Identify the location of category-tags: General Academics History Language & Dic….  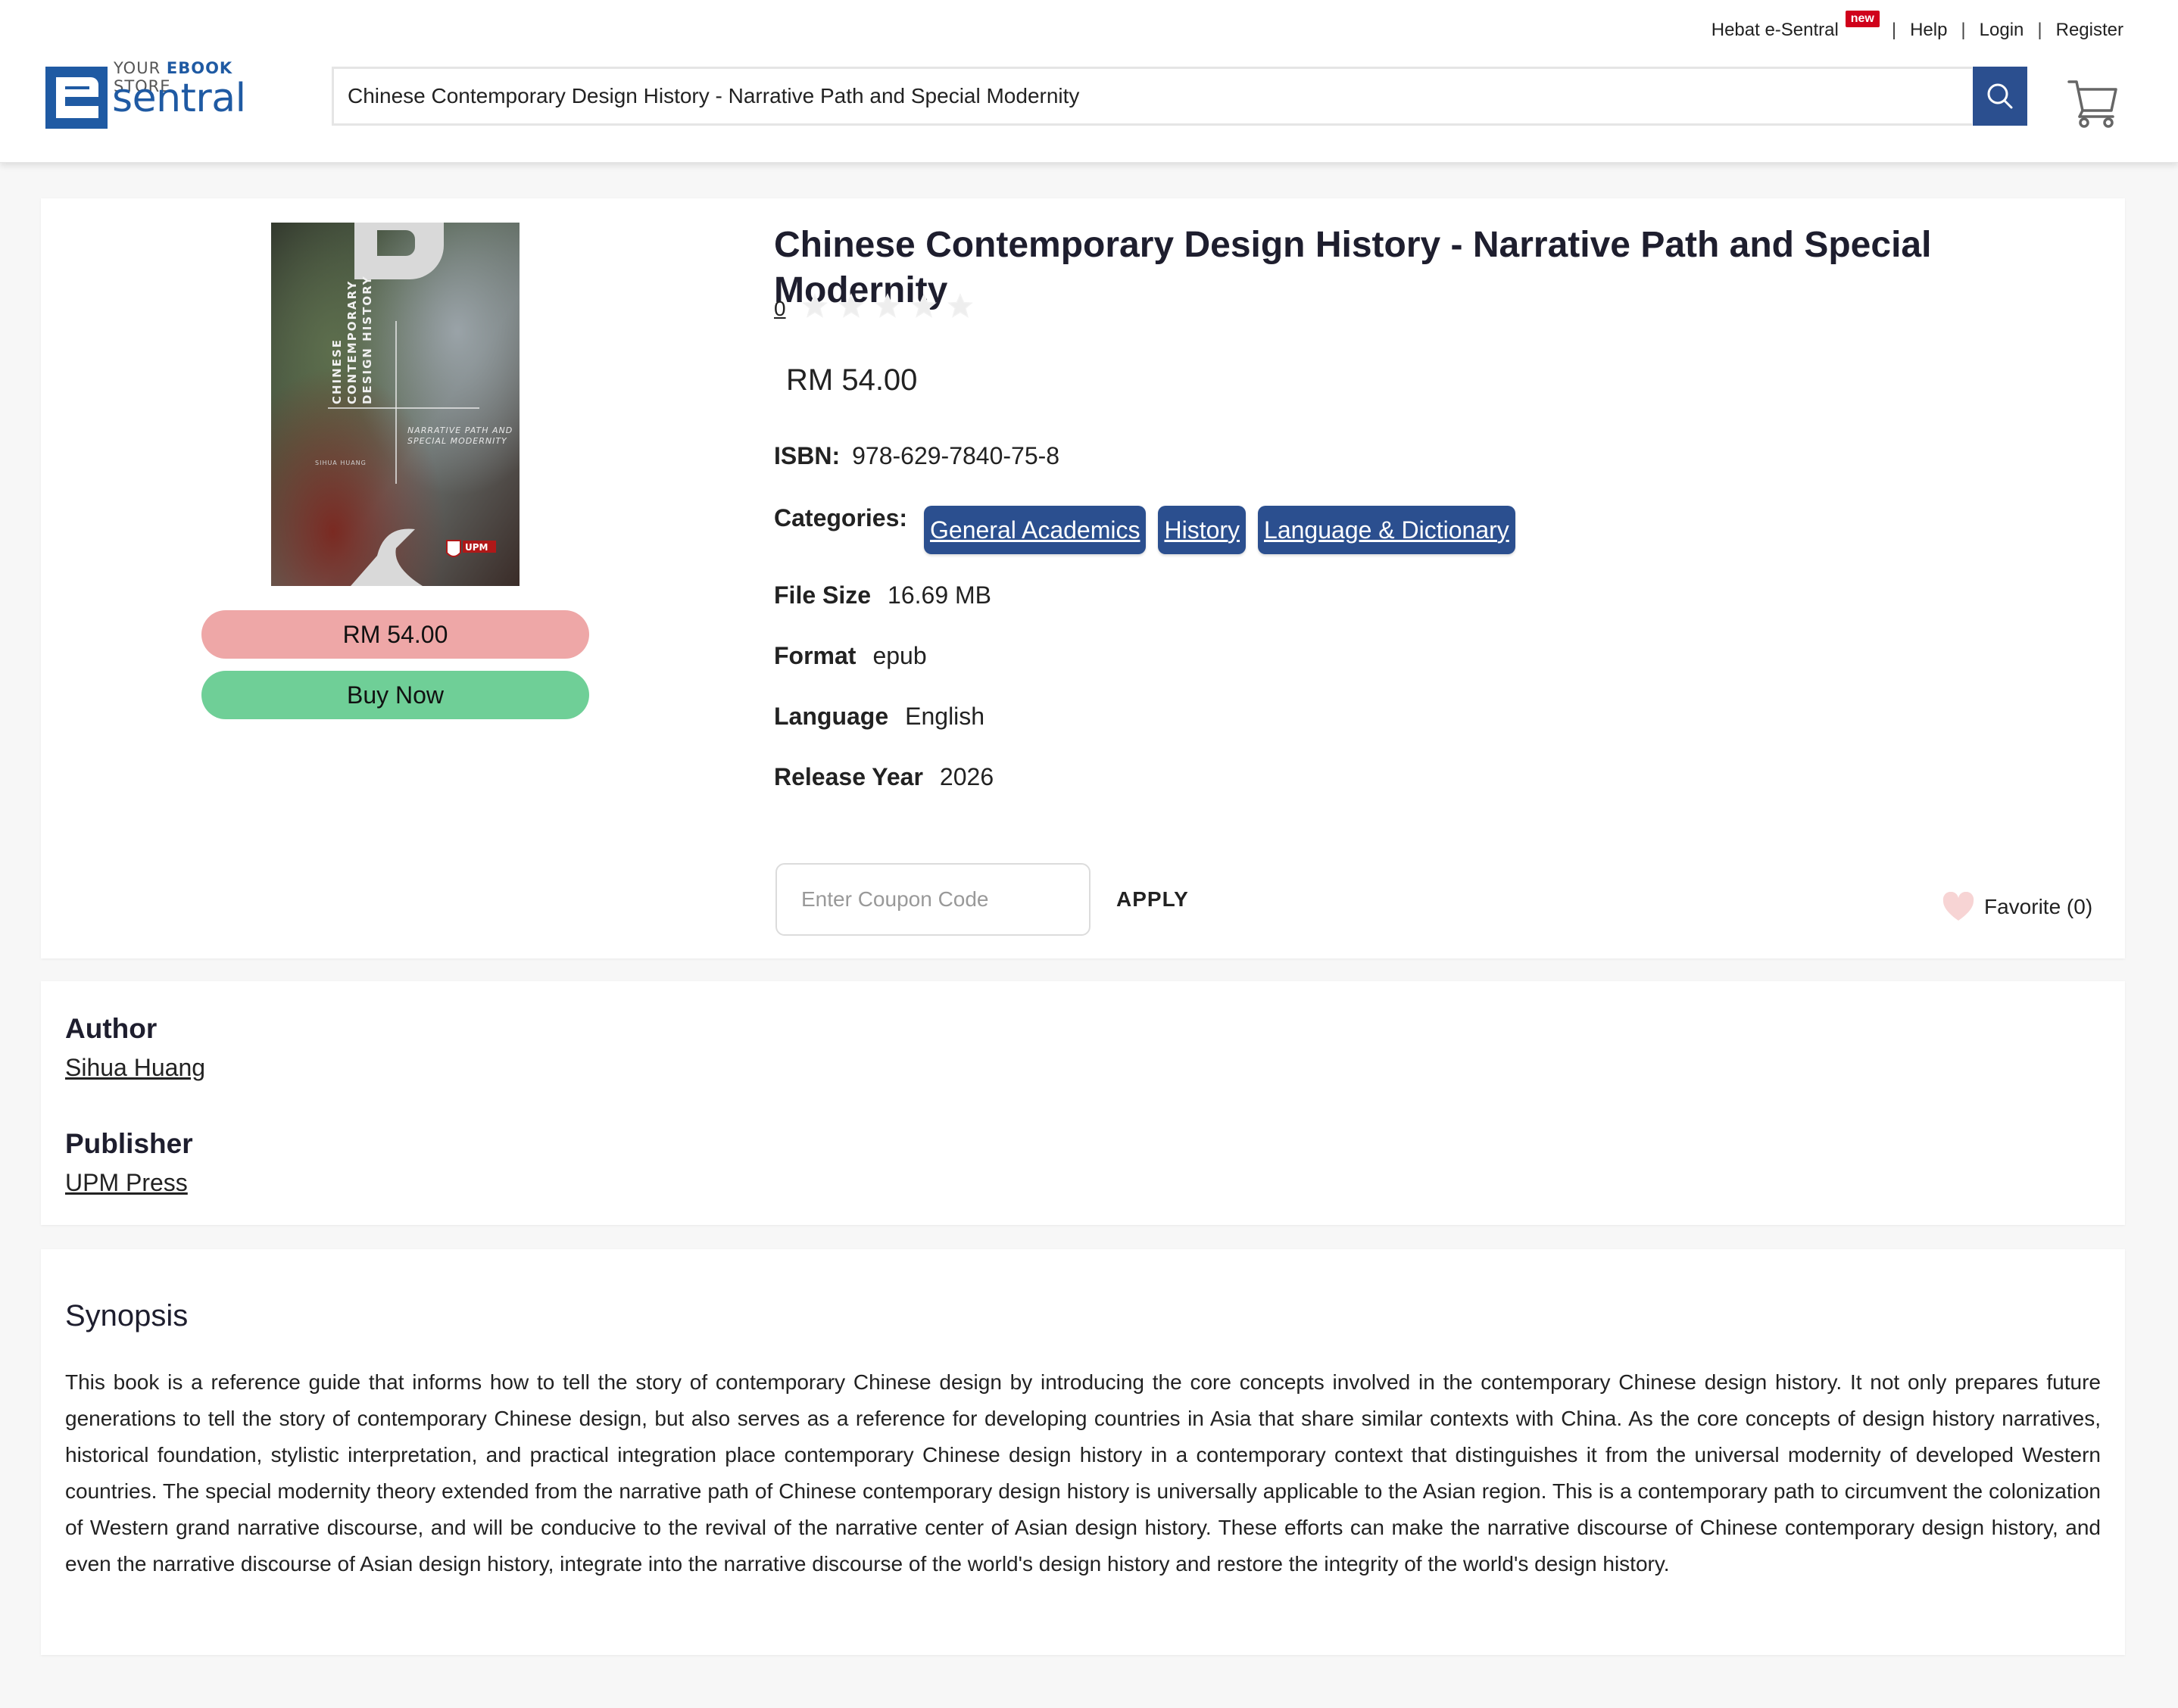
(1219, 530).